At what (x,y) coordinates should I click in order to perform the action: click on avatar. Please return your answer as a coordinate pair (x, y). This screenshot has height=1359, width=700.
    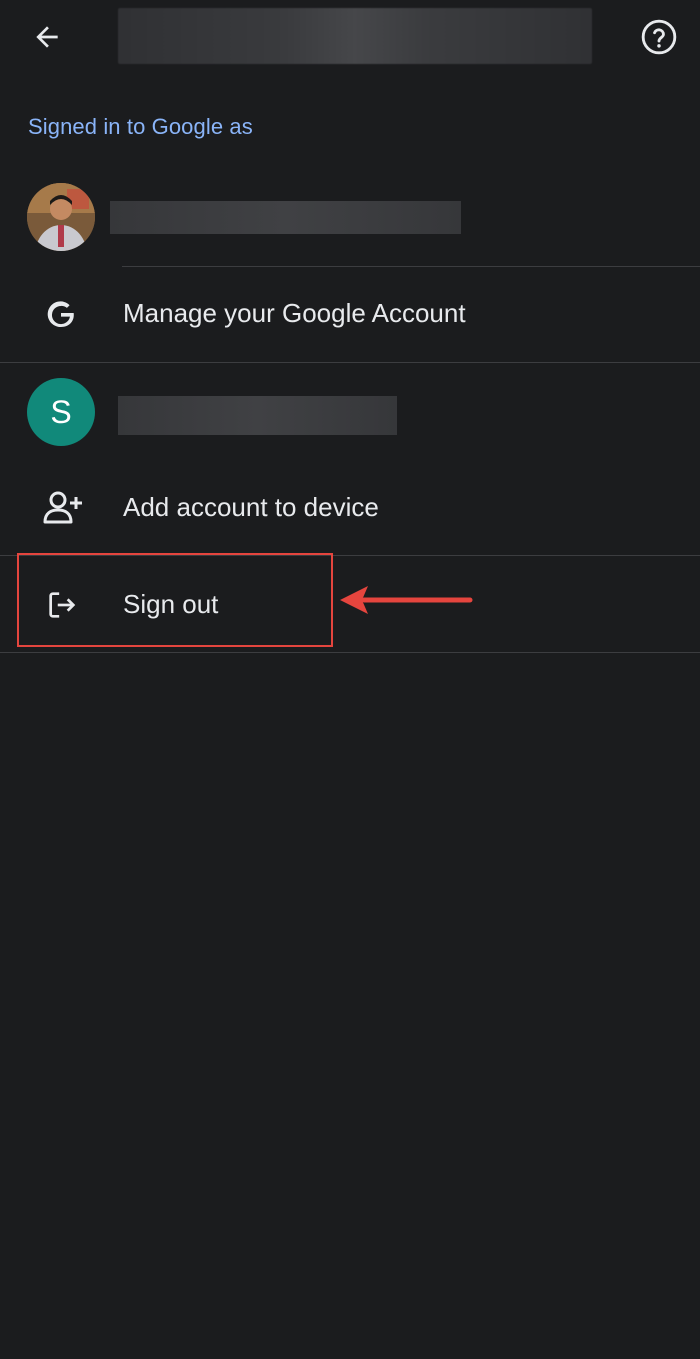
    Looking at the image, I should click on (61, 217).